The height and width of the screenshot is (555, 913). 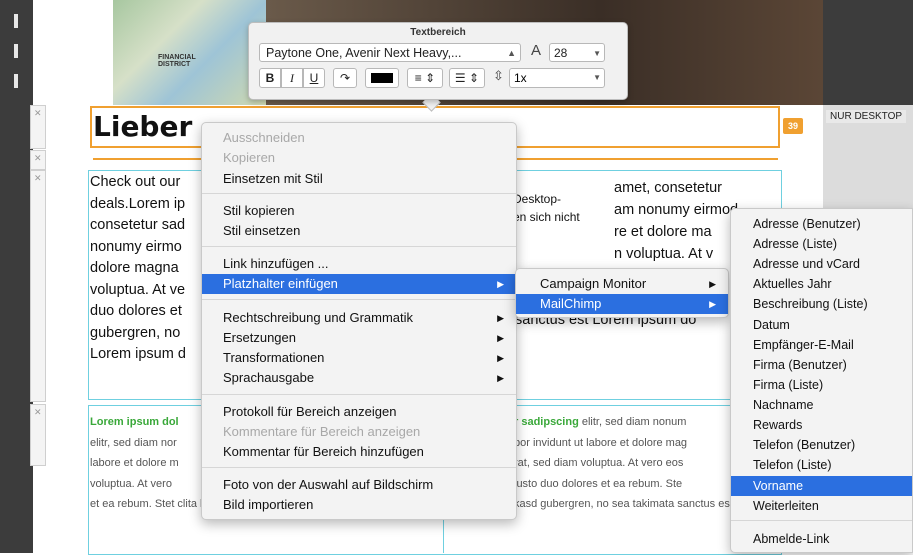 I want to click on text-color-button, so click(x=382, y=78).